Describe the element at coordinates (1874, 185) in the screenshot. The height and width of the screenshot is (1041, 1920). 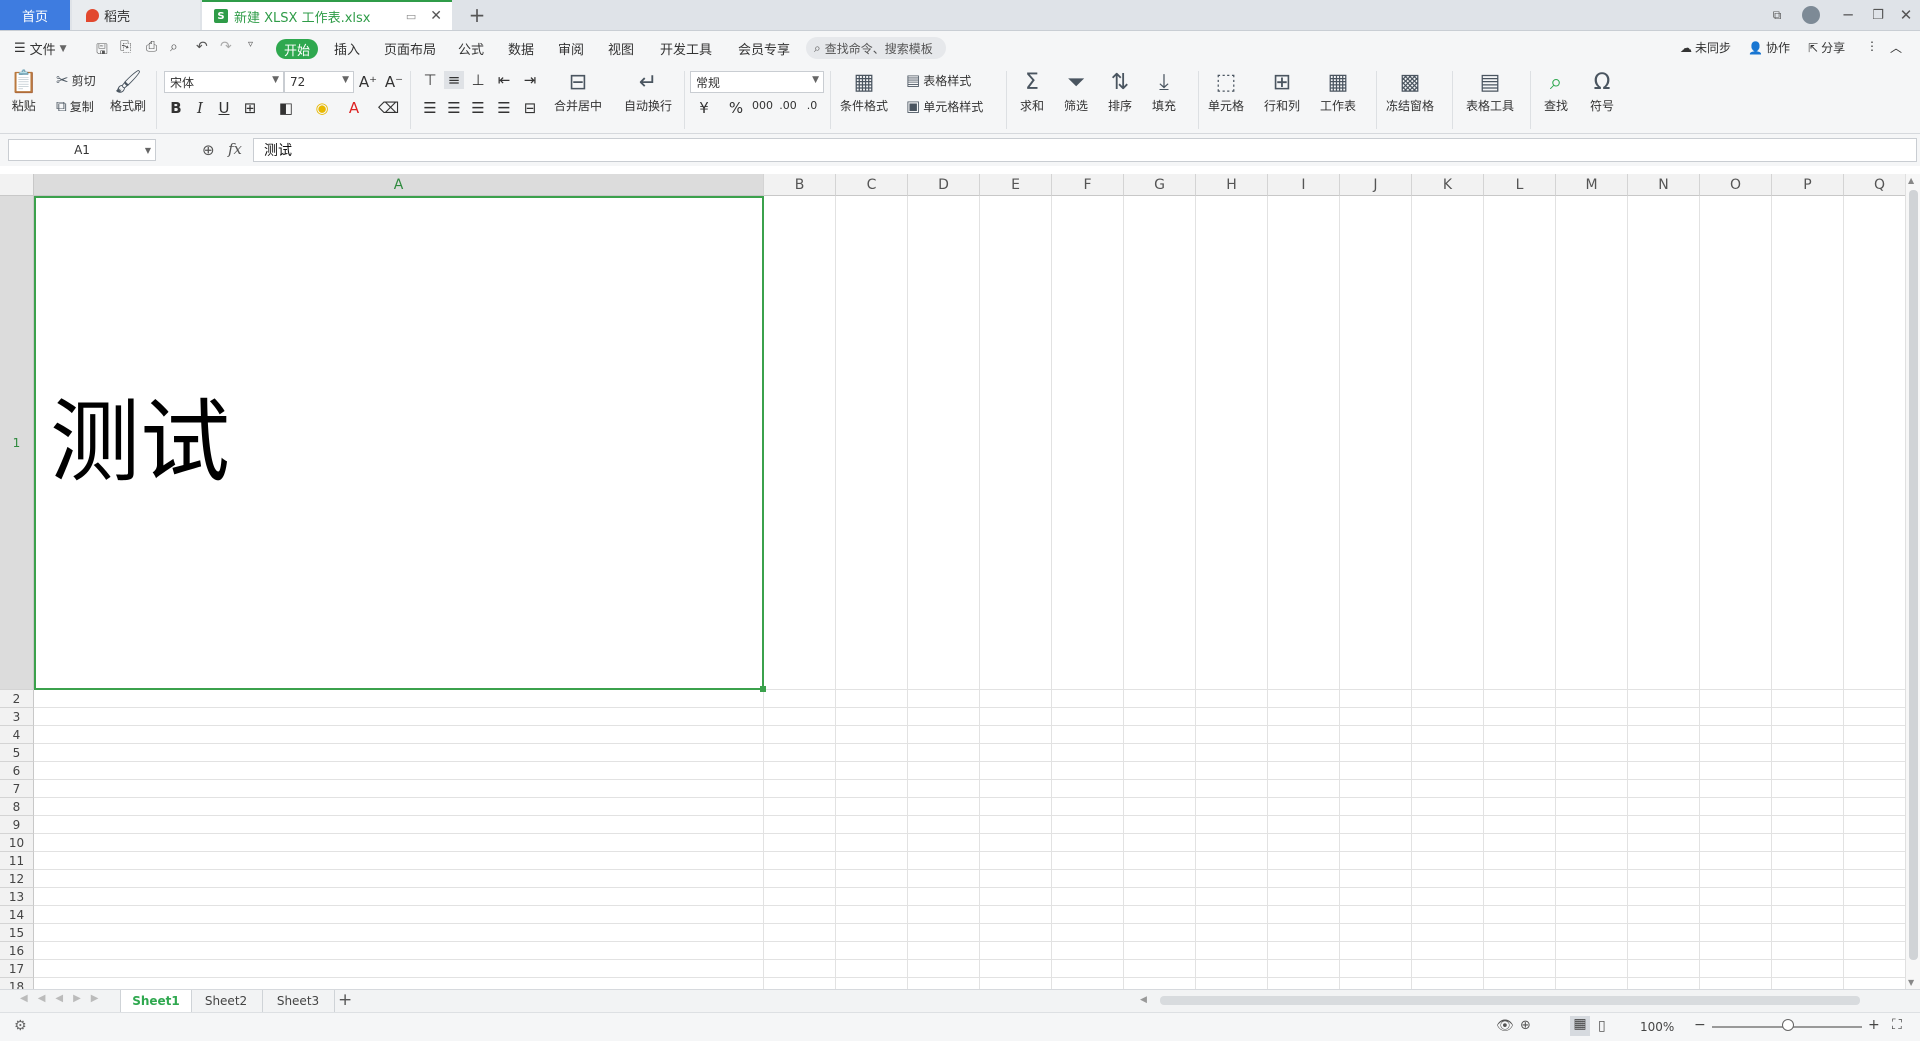
I see `column-header-q: Q` at that location.